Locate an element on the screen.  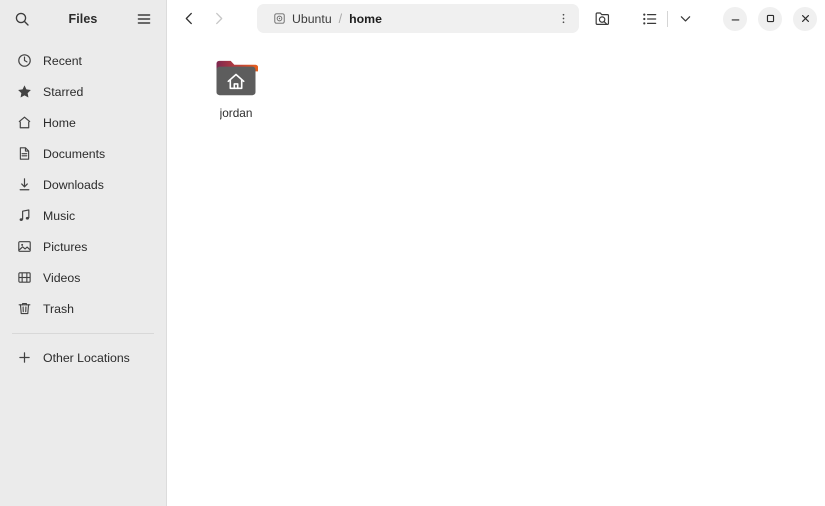
sidebar-item-label: Recent is located at coordinates (62, 60).